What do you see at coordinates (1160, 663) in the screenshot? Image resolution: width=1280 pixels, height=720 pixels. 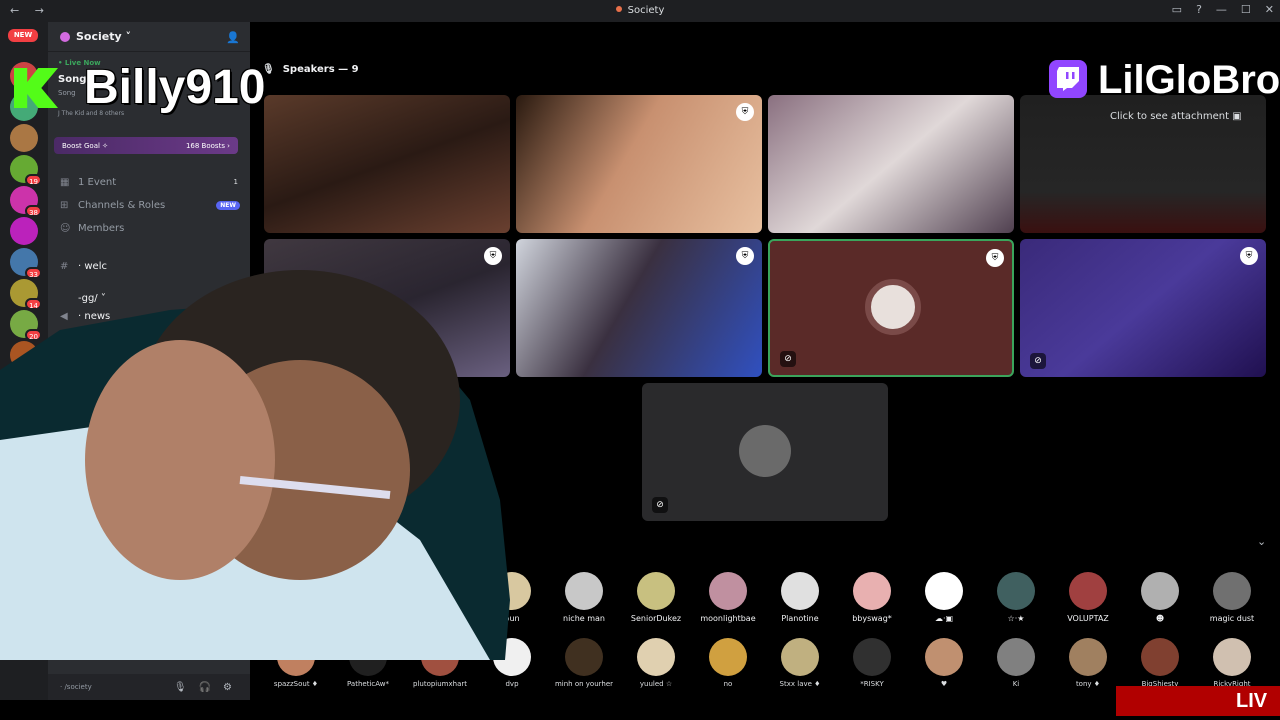 I see `audience-member: BigShiesty` at bounding box center [1160, 663].